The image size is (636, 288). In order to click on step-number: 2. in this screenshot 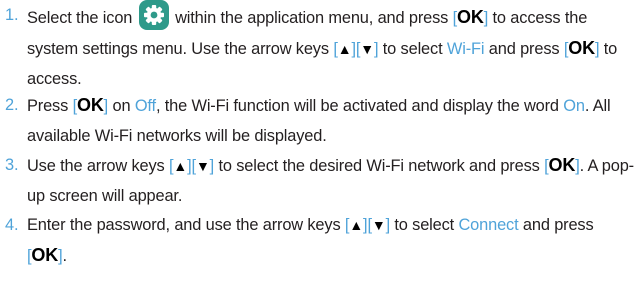, I will do `click(12, 105)`.